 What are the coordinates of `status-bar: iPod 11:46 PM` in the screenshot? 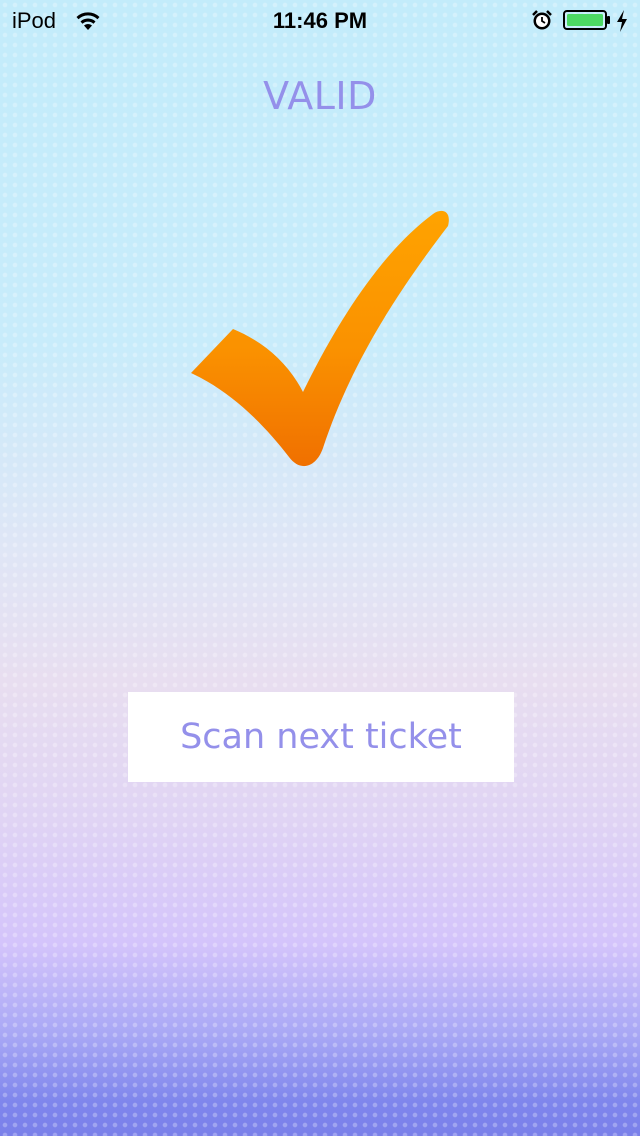 It's located at (320, 20).